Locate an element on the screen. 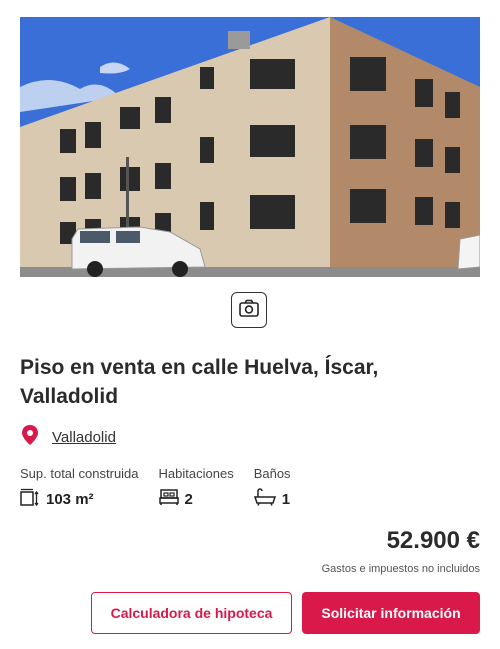  feature-area-label: Sup. total construida is located at coordinates (79, 473).